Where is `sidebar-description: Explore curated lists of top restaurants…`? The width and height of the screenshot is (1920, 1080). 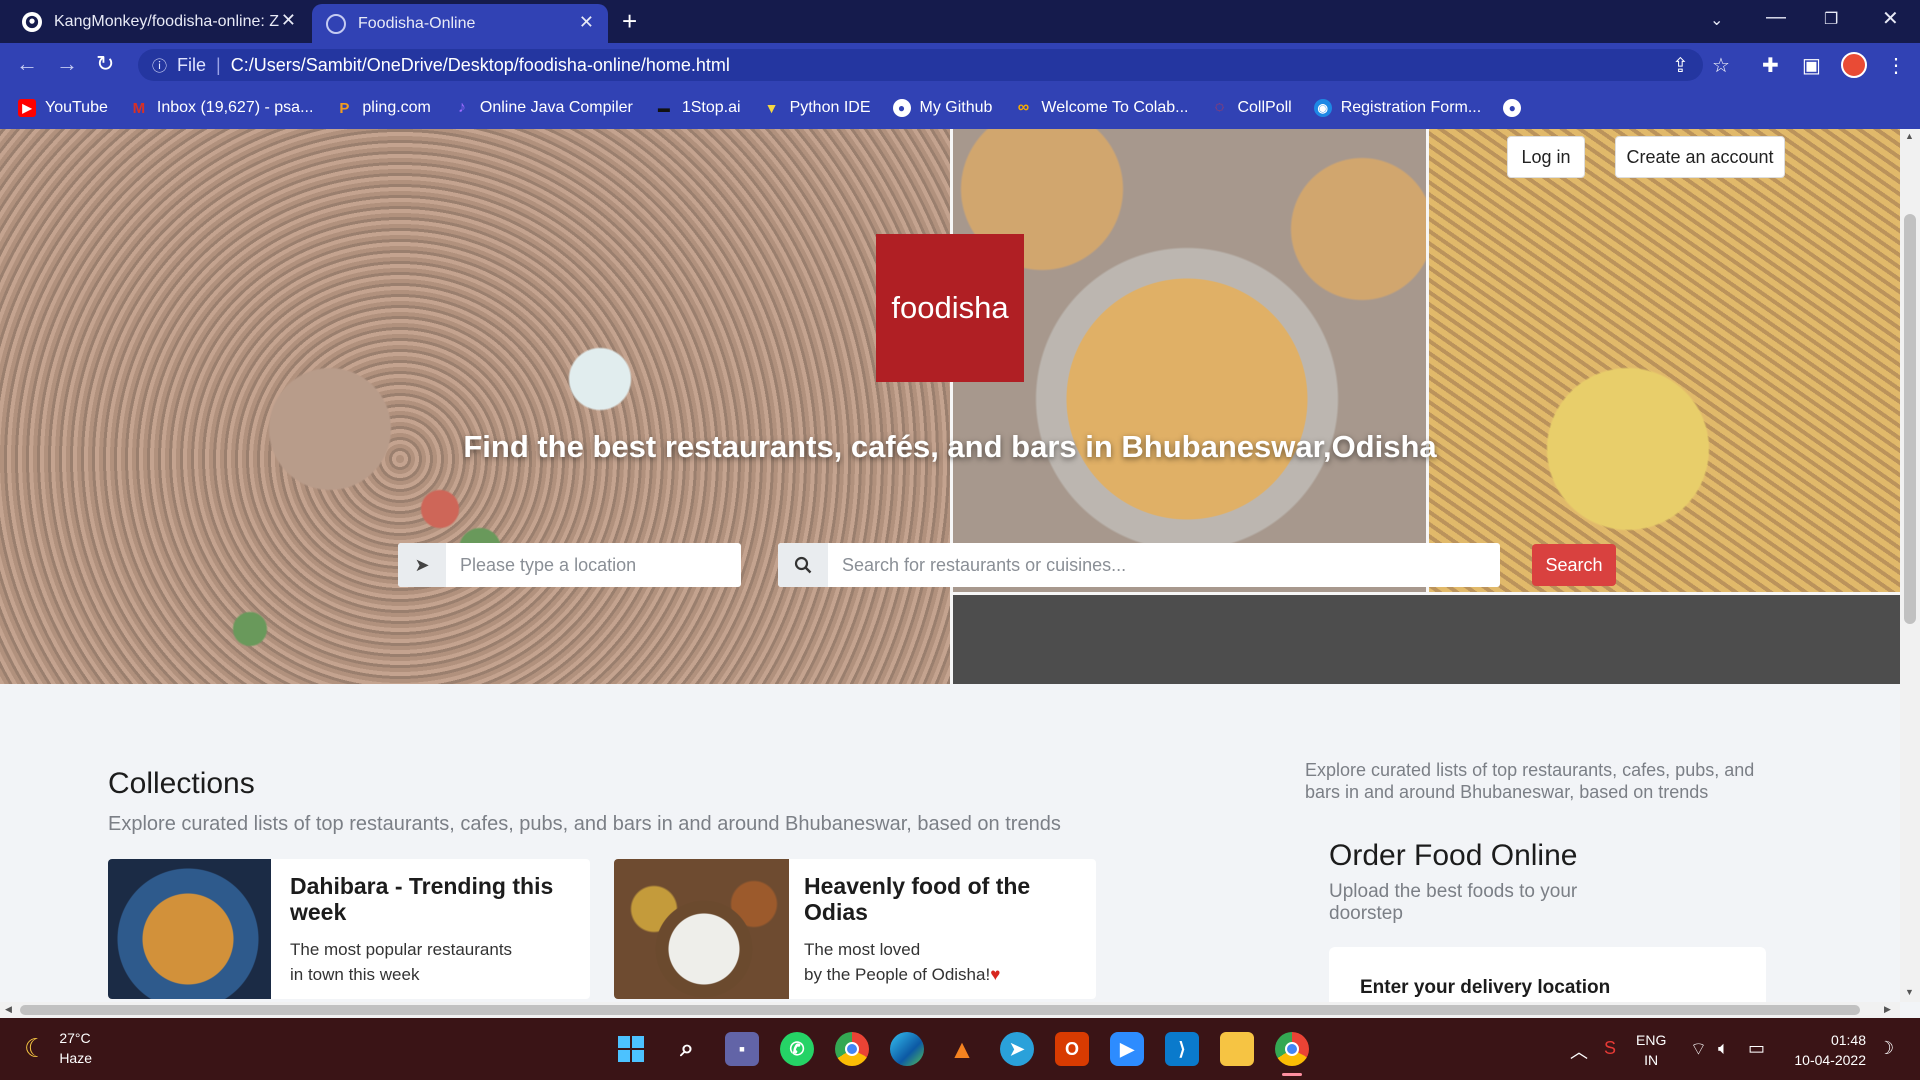
sidebar-description: Explore curated lists of top restaurants… is located at coordinates (1530, 781).